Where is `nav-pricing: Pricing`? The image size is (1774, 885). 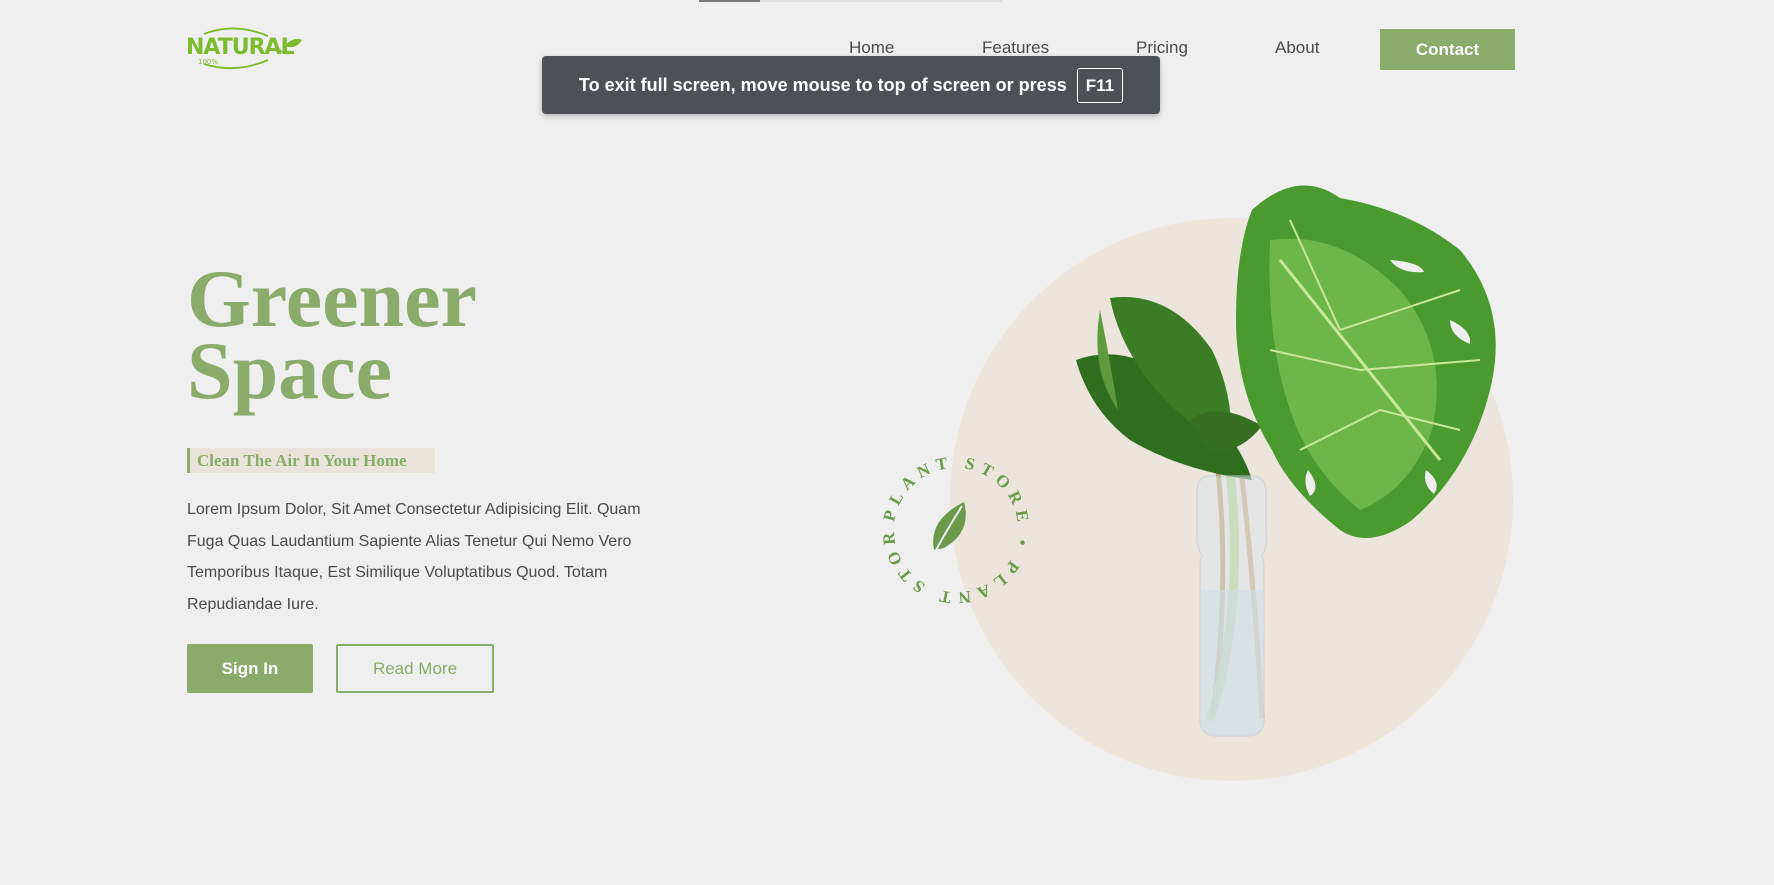
nav-pricing: Pricing is located at coordinates (1162, 48).